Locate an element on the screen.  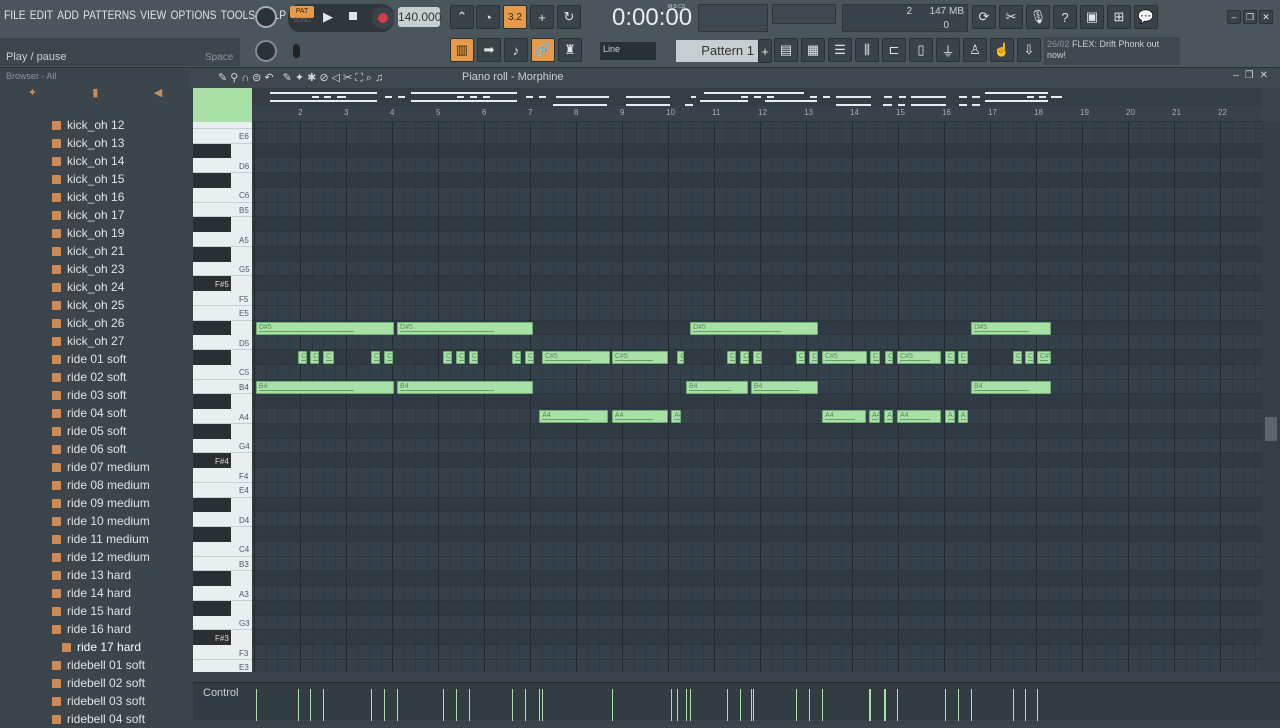
arrow-button: ➡ is located at coordinates (489, 50).